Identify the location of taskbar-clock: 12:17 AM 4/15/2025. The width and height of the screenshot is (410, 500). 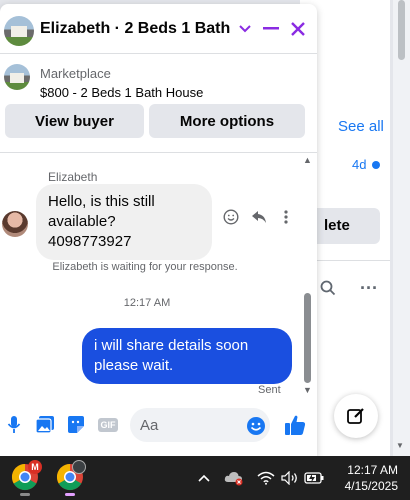
(367, 478).